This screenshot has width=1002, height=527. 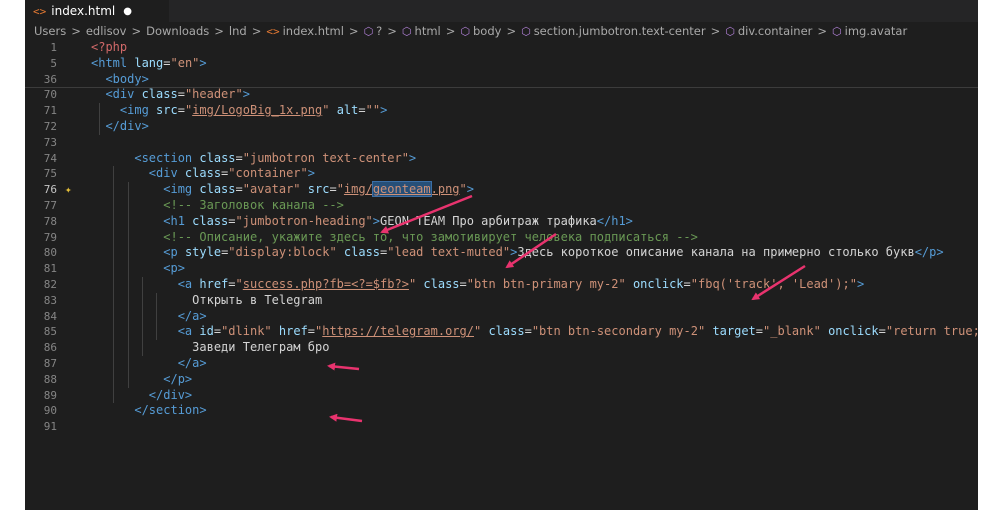 I want to click on code-line: 36 <body>, so click(x=501, y=80).